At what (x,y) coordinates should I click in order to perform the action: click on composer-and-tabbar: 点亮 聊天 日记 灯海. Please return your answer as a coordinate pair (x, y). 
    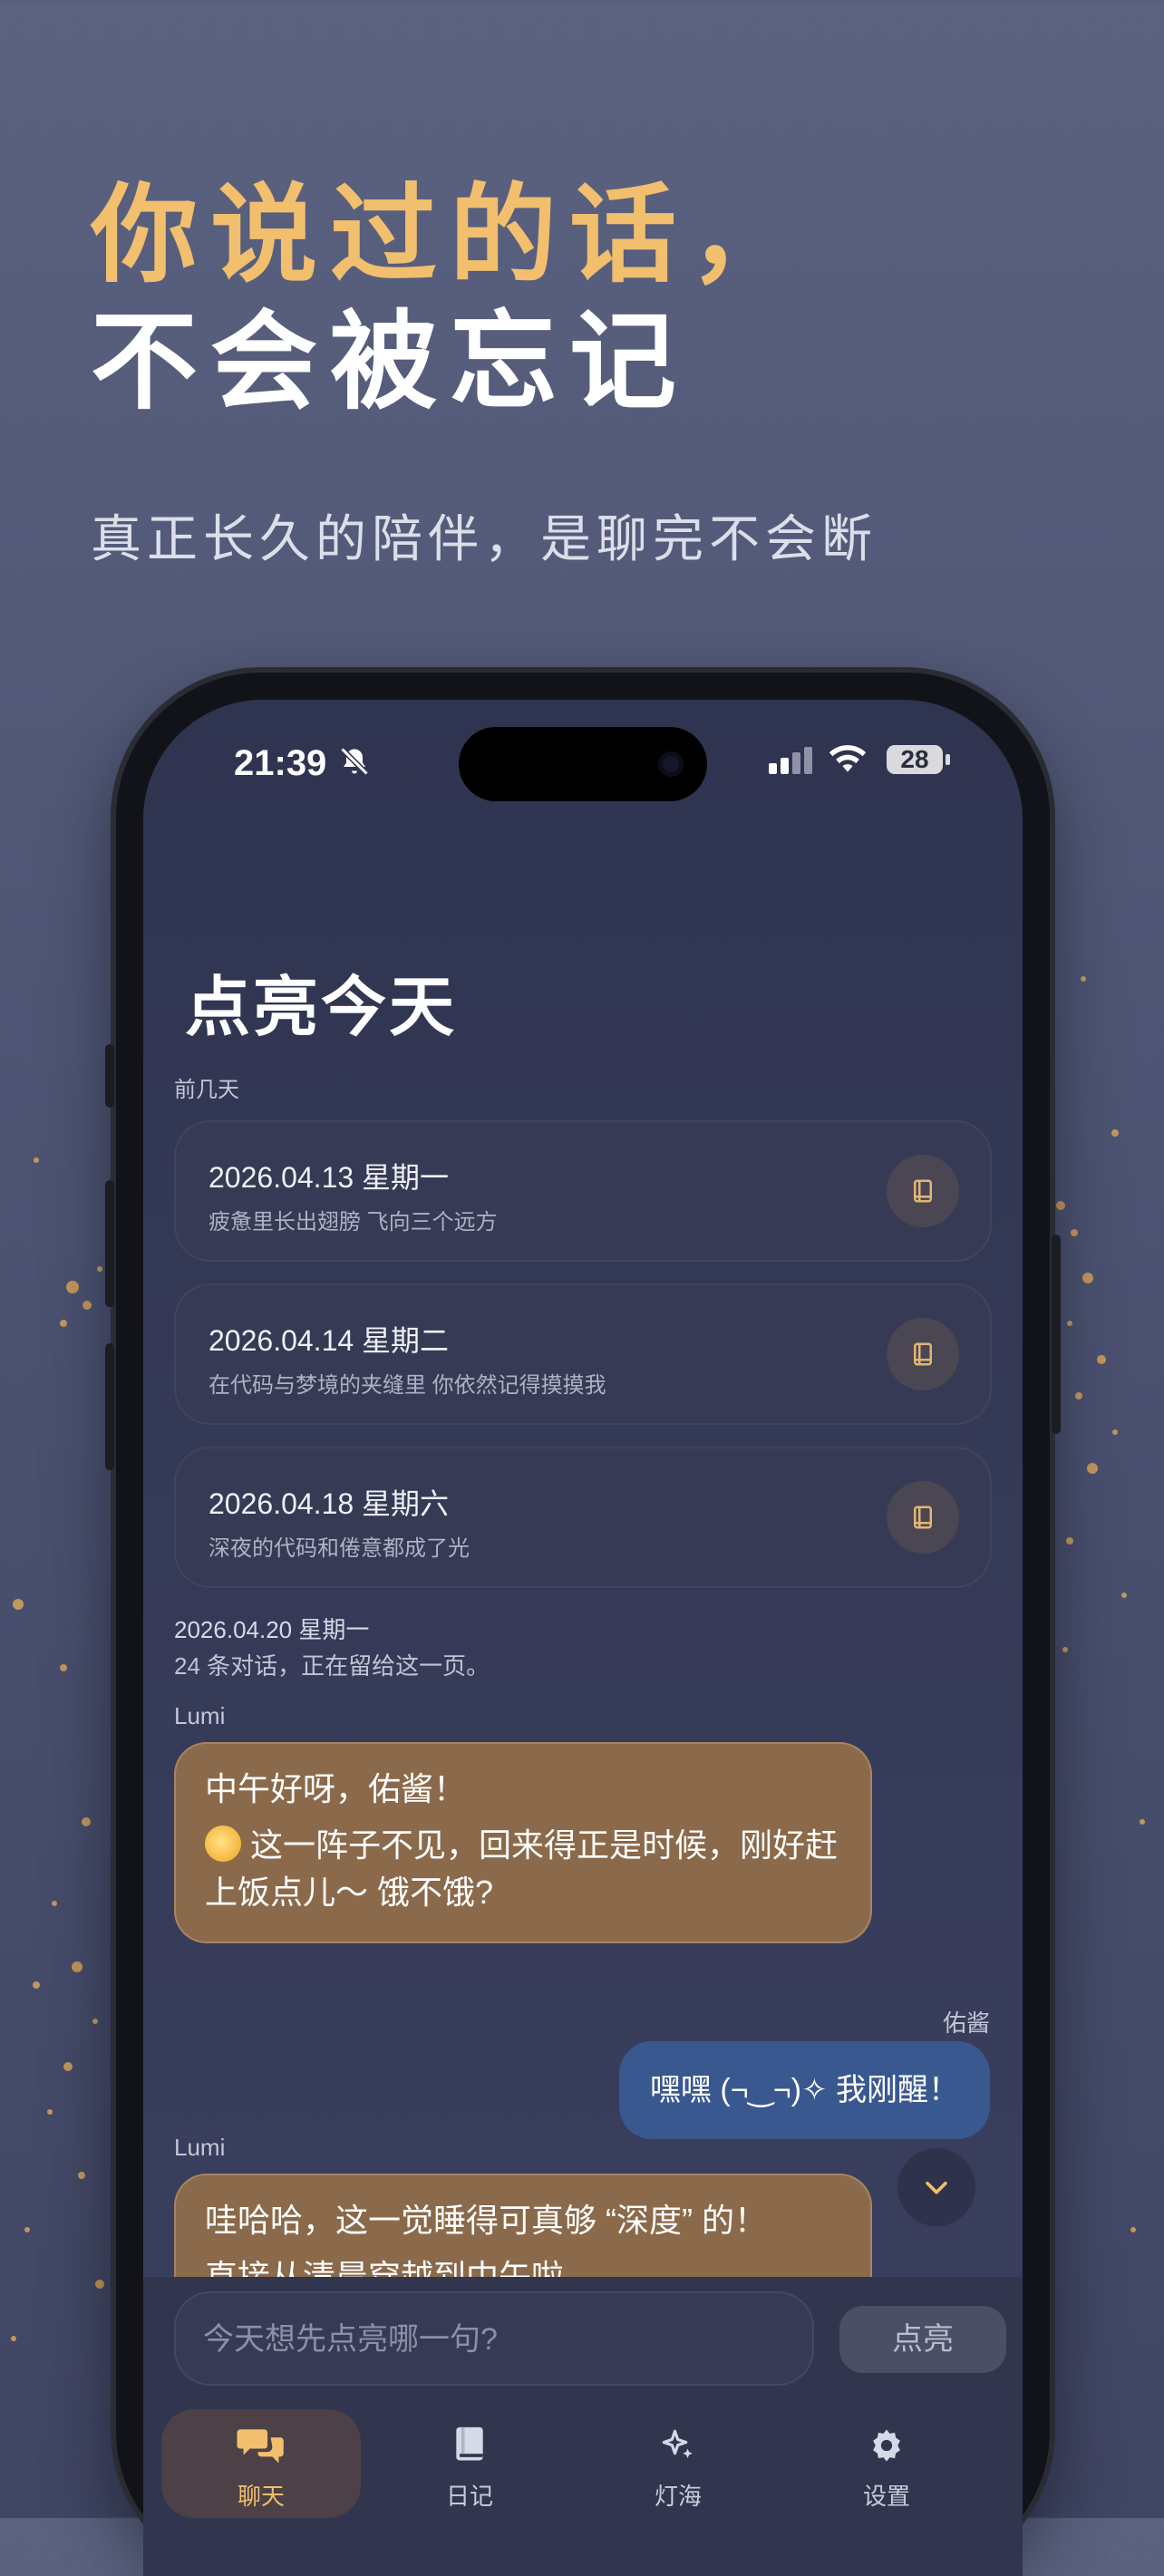
    Looking at the image, I should click on (583, 2426).